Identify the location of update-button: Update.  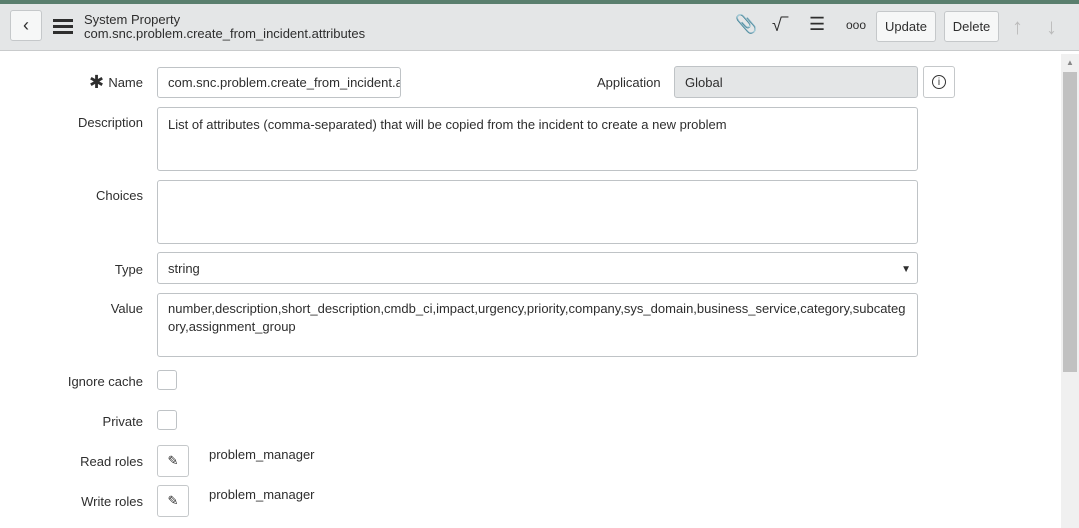
(906, 26).